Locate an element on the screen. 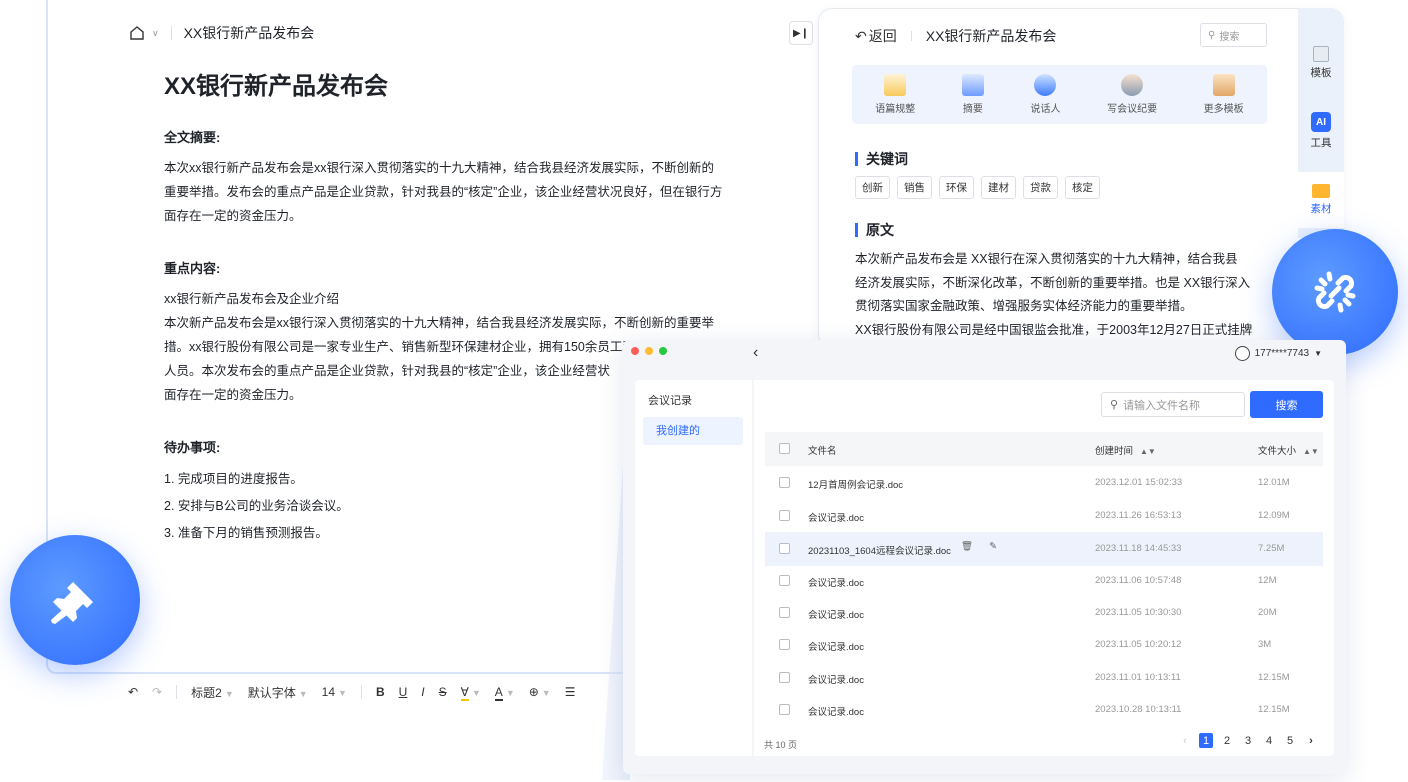  file-name: 20231103_1604远程会议记录.doc is located at coordinates (879, 550).